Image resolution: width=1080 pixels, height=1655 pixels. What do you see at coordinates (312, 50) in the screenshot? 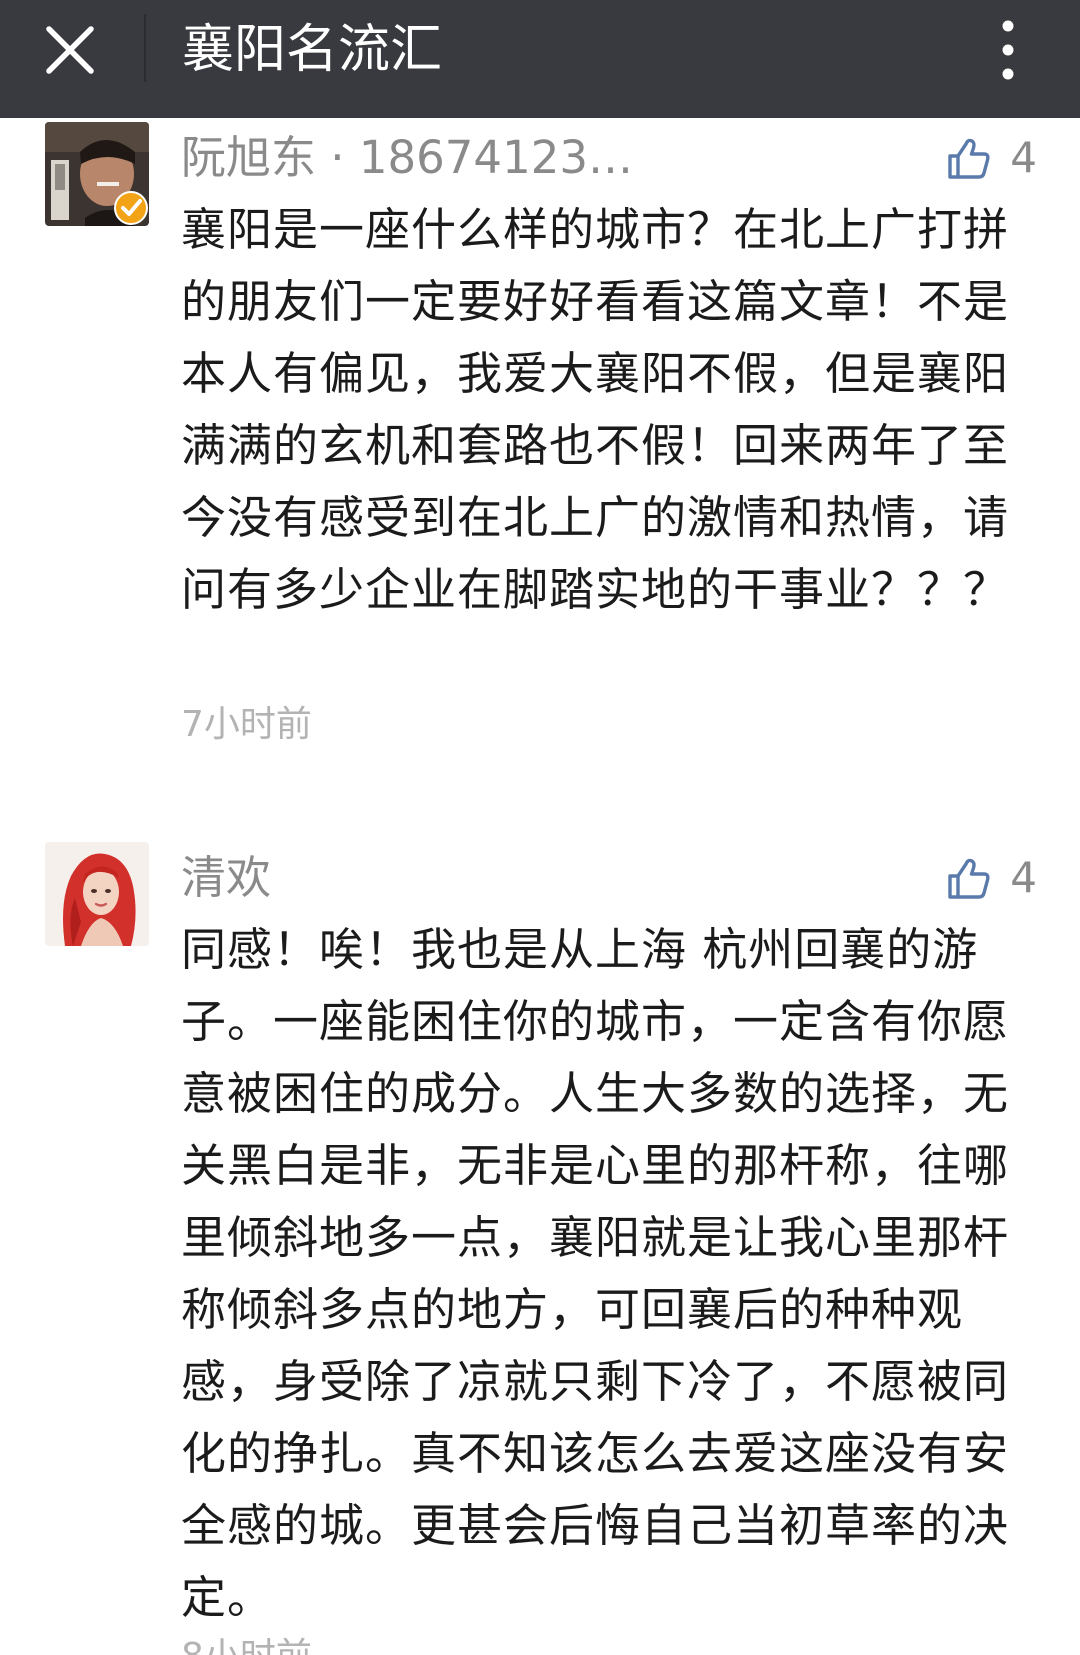
I see `page-title: 襄阳名流汇` at bounding box center [312, 50].